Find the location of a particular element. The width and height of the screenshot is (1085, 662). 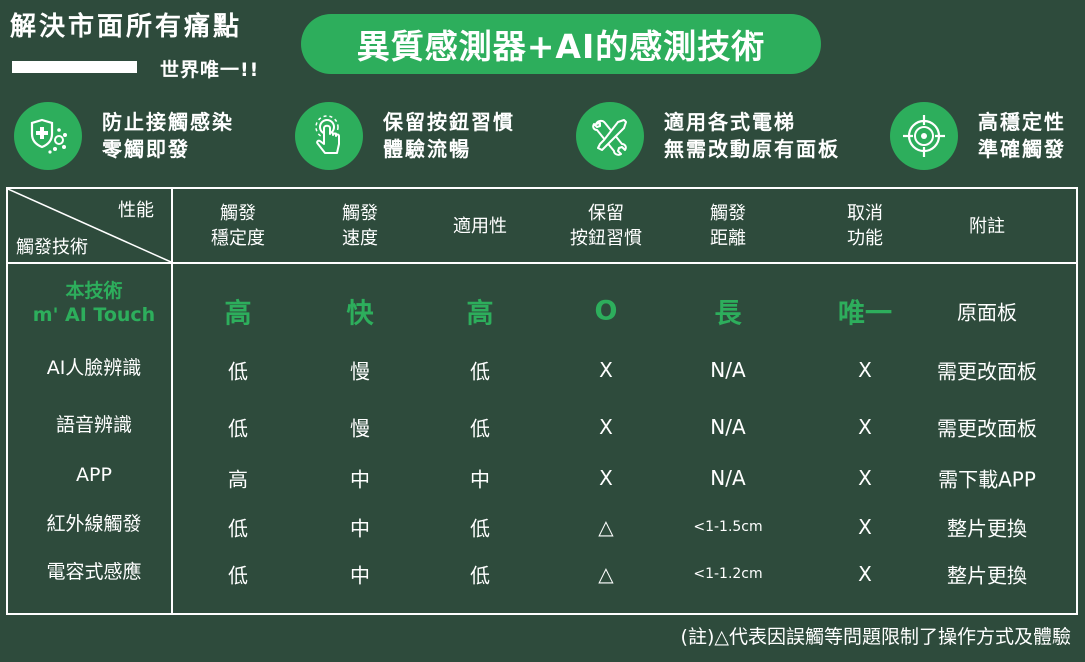

corner-label-technology: 觸發技術 is located at coordinates (52, 247).